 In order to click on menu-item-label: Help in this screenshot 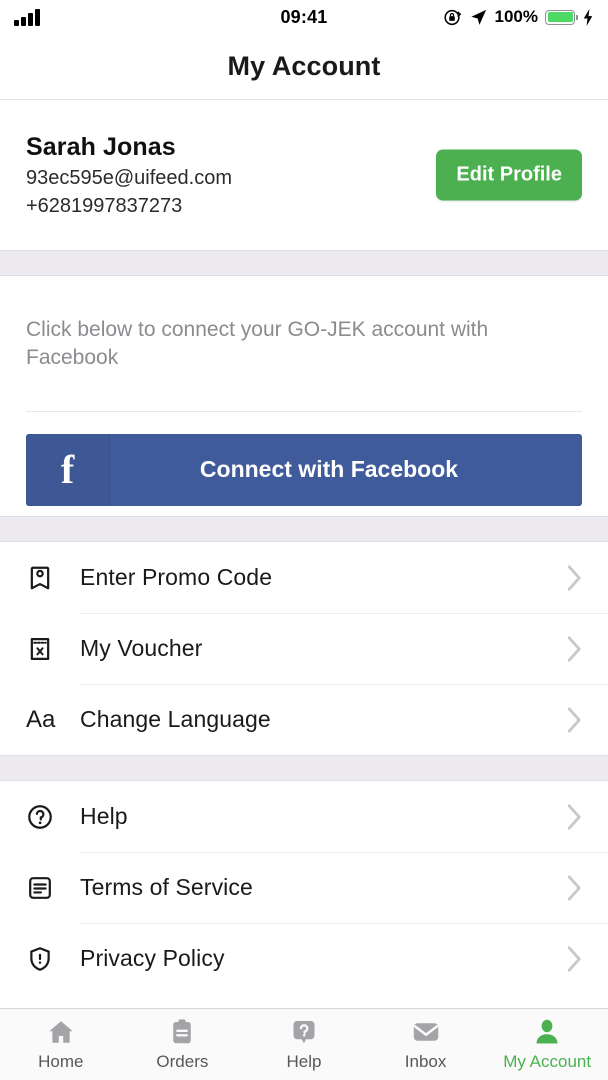, I will do `click(104, 816)`.